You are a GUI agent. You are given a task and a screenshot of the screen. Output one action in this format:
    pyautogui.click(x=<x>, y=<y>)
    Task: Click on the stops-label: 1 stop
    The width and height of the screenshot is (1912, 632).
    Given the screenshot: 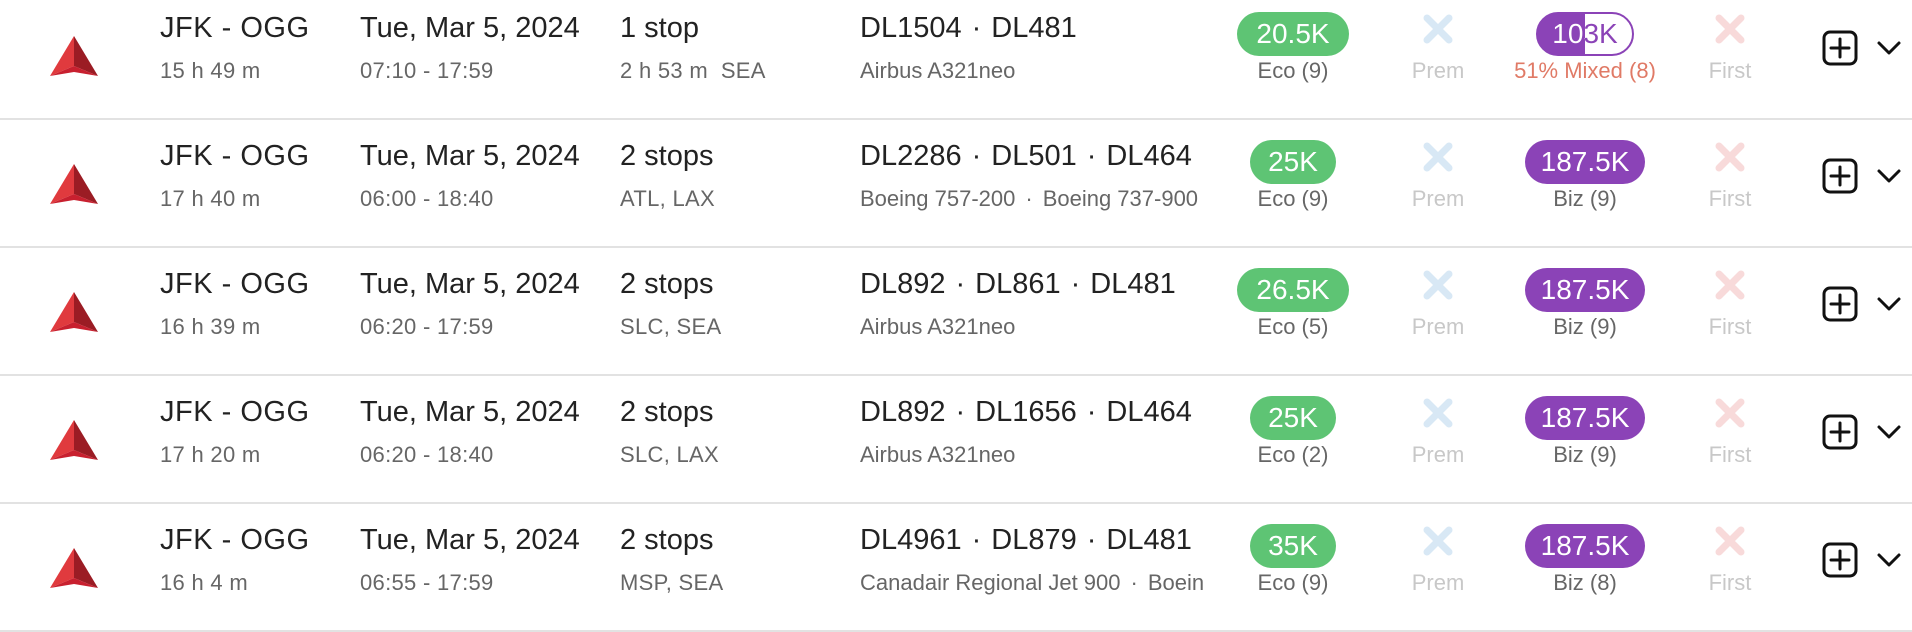 What is the action you would take?
    pyautogui.click(x=659, y=28)
    